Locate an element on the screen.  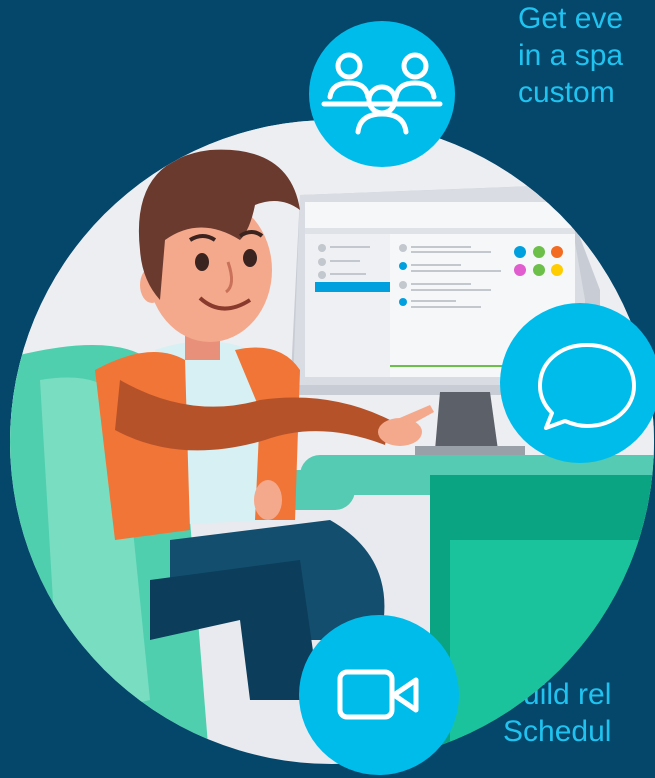
chat-bubble-icon is located at coordinates (577, 383).